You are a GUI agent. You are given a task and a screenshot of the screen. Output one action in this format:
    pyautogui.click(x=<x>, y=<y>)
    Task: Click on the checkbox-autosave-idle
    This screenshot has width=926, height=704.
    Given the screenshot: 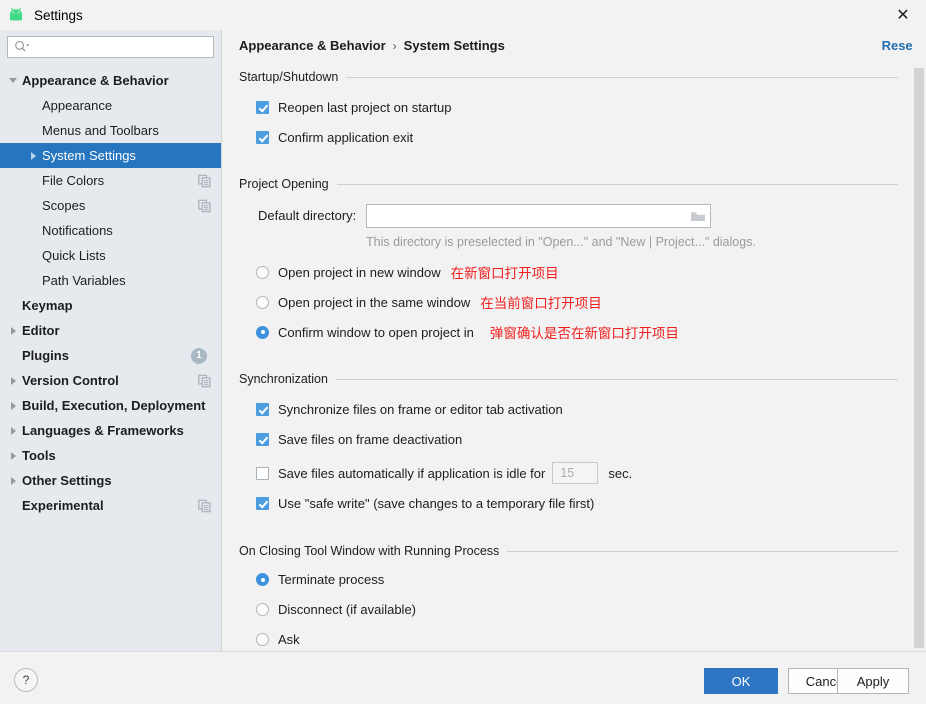 What is the action you would take?
    pyautogui.click(x=262, y=473)
    